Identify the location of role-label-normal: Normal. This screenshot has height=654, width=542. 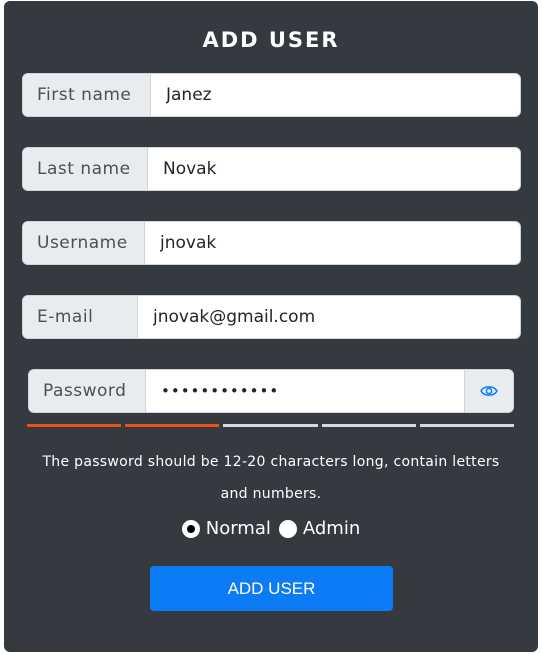
(238, 528).